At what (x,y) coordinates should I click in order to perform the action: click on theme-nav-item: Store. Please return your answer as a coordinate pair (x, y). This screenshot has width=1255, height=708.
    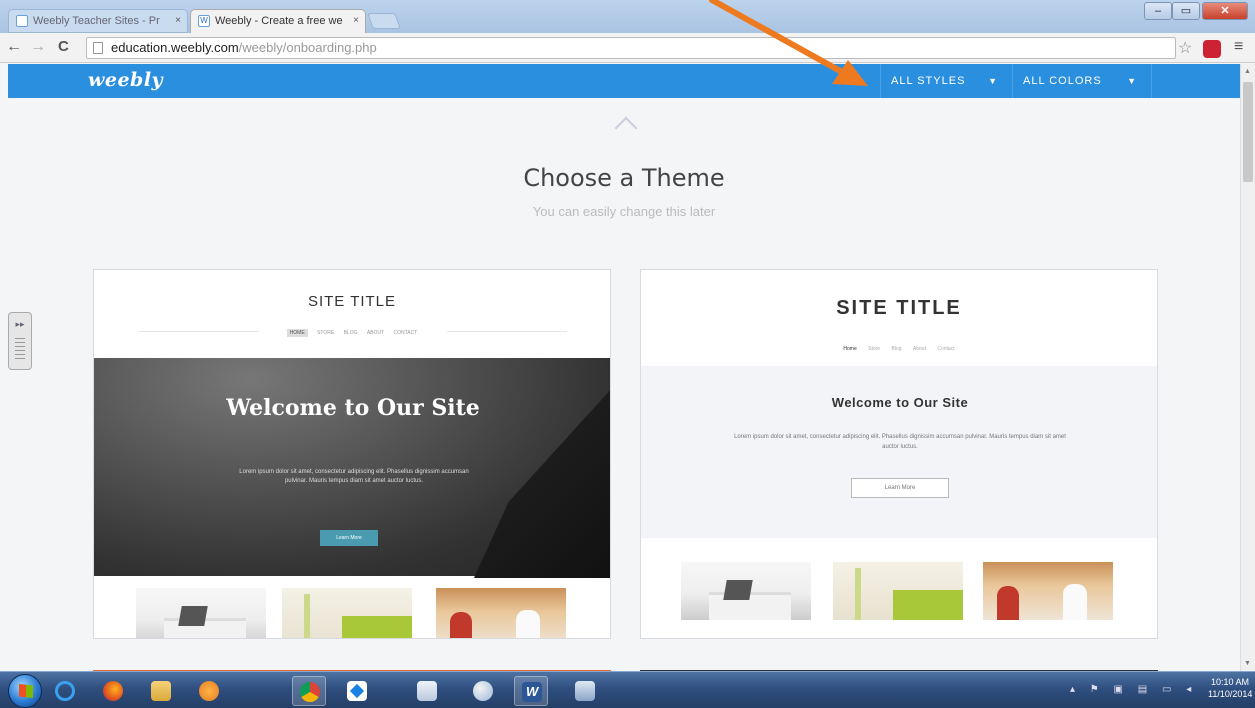
    Looking at the image, I should click on (874, 349).